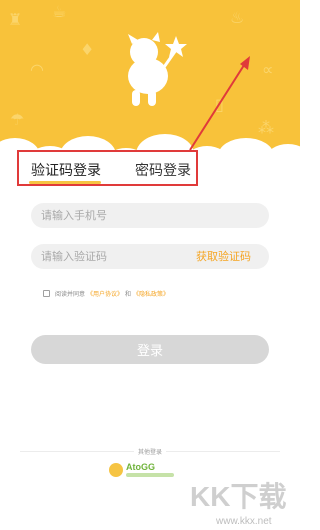 The image size is (320, 530). I want to click on cup-doodle-icon: ☕, so click(59, 11).